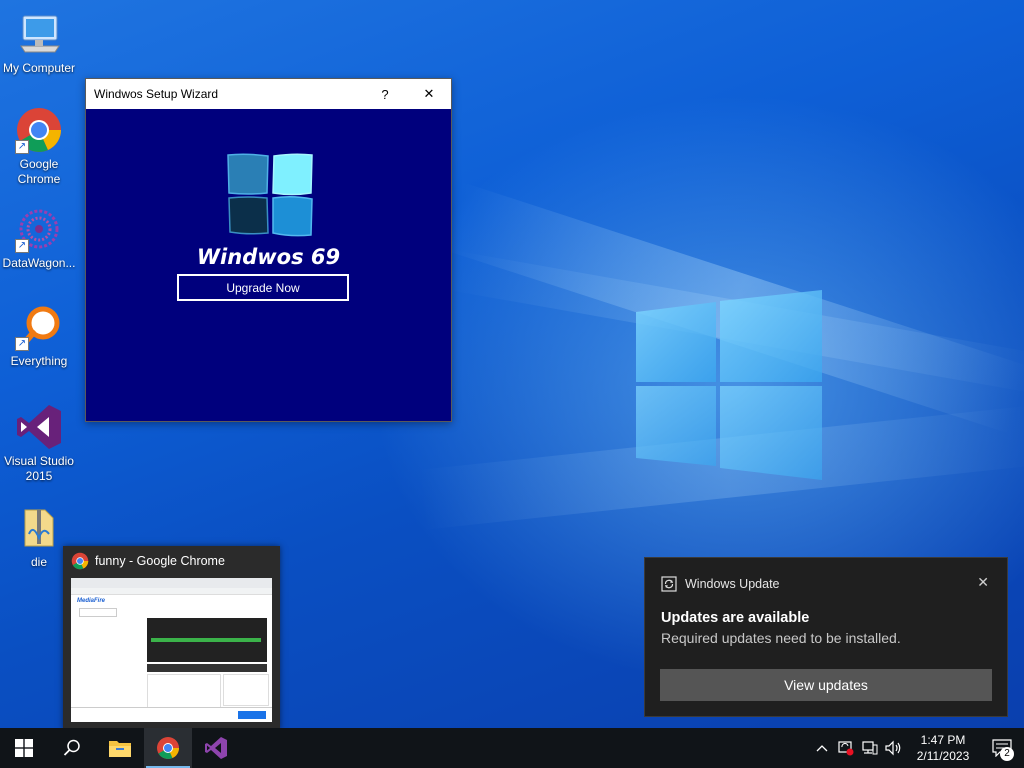 The height and width of the screenshot is (768, 1024). What do you see at coordinates (983, 582) in the screenshot?
I see `close-icon: ✕` at bounding box center [983, 582].